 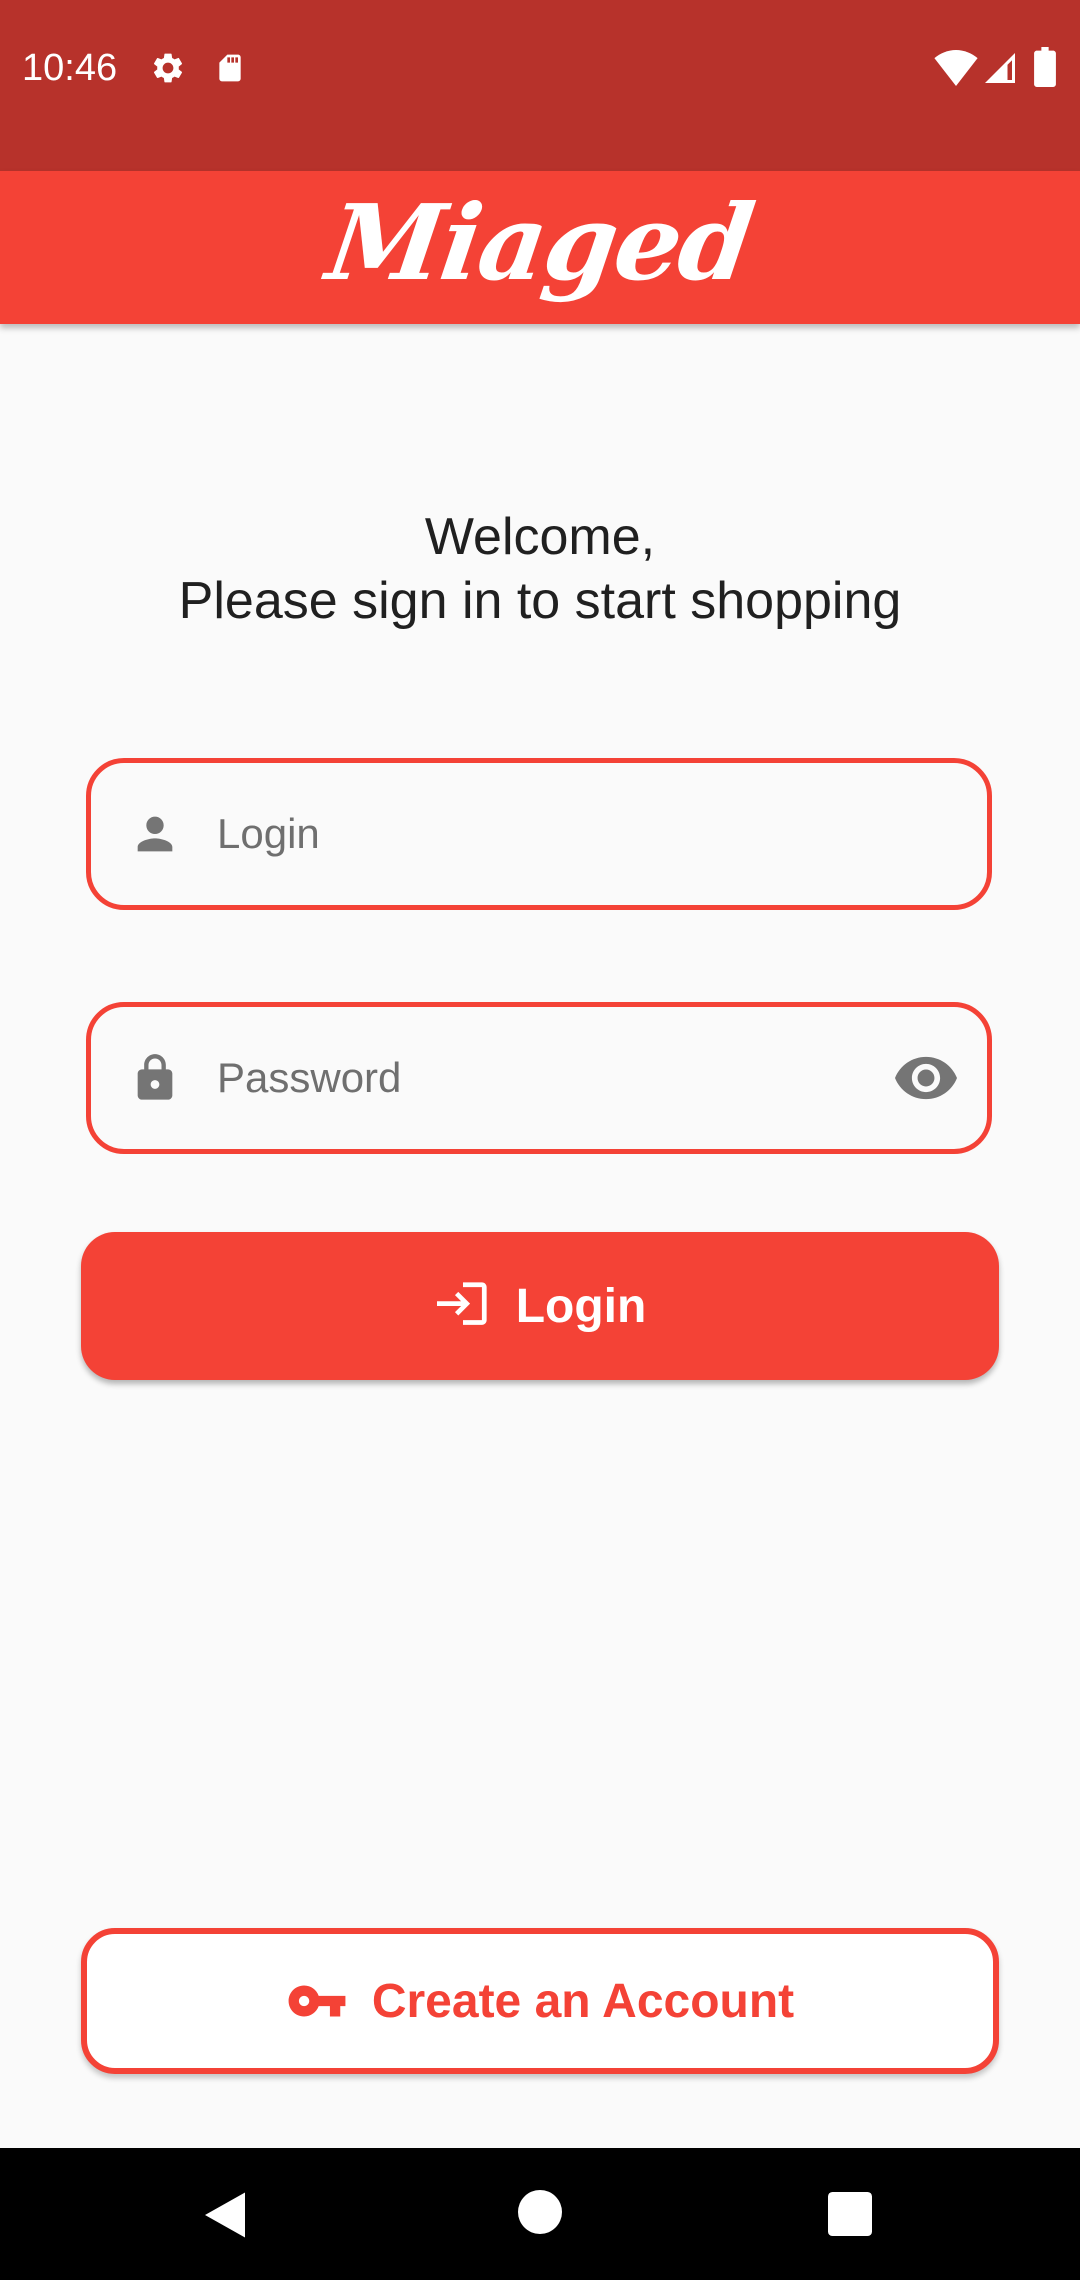 I want to click on app-bar: Miaged, so click(x=540, y=247).